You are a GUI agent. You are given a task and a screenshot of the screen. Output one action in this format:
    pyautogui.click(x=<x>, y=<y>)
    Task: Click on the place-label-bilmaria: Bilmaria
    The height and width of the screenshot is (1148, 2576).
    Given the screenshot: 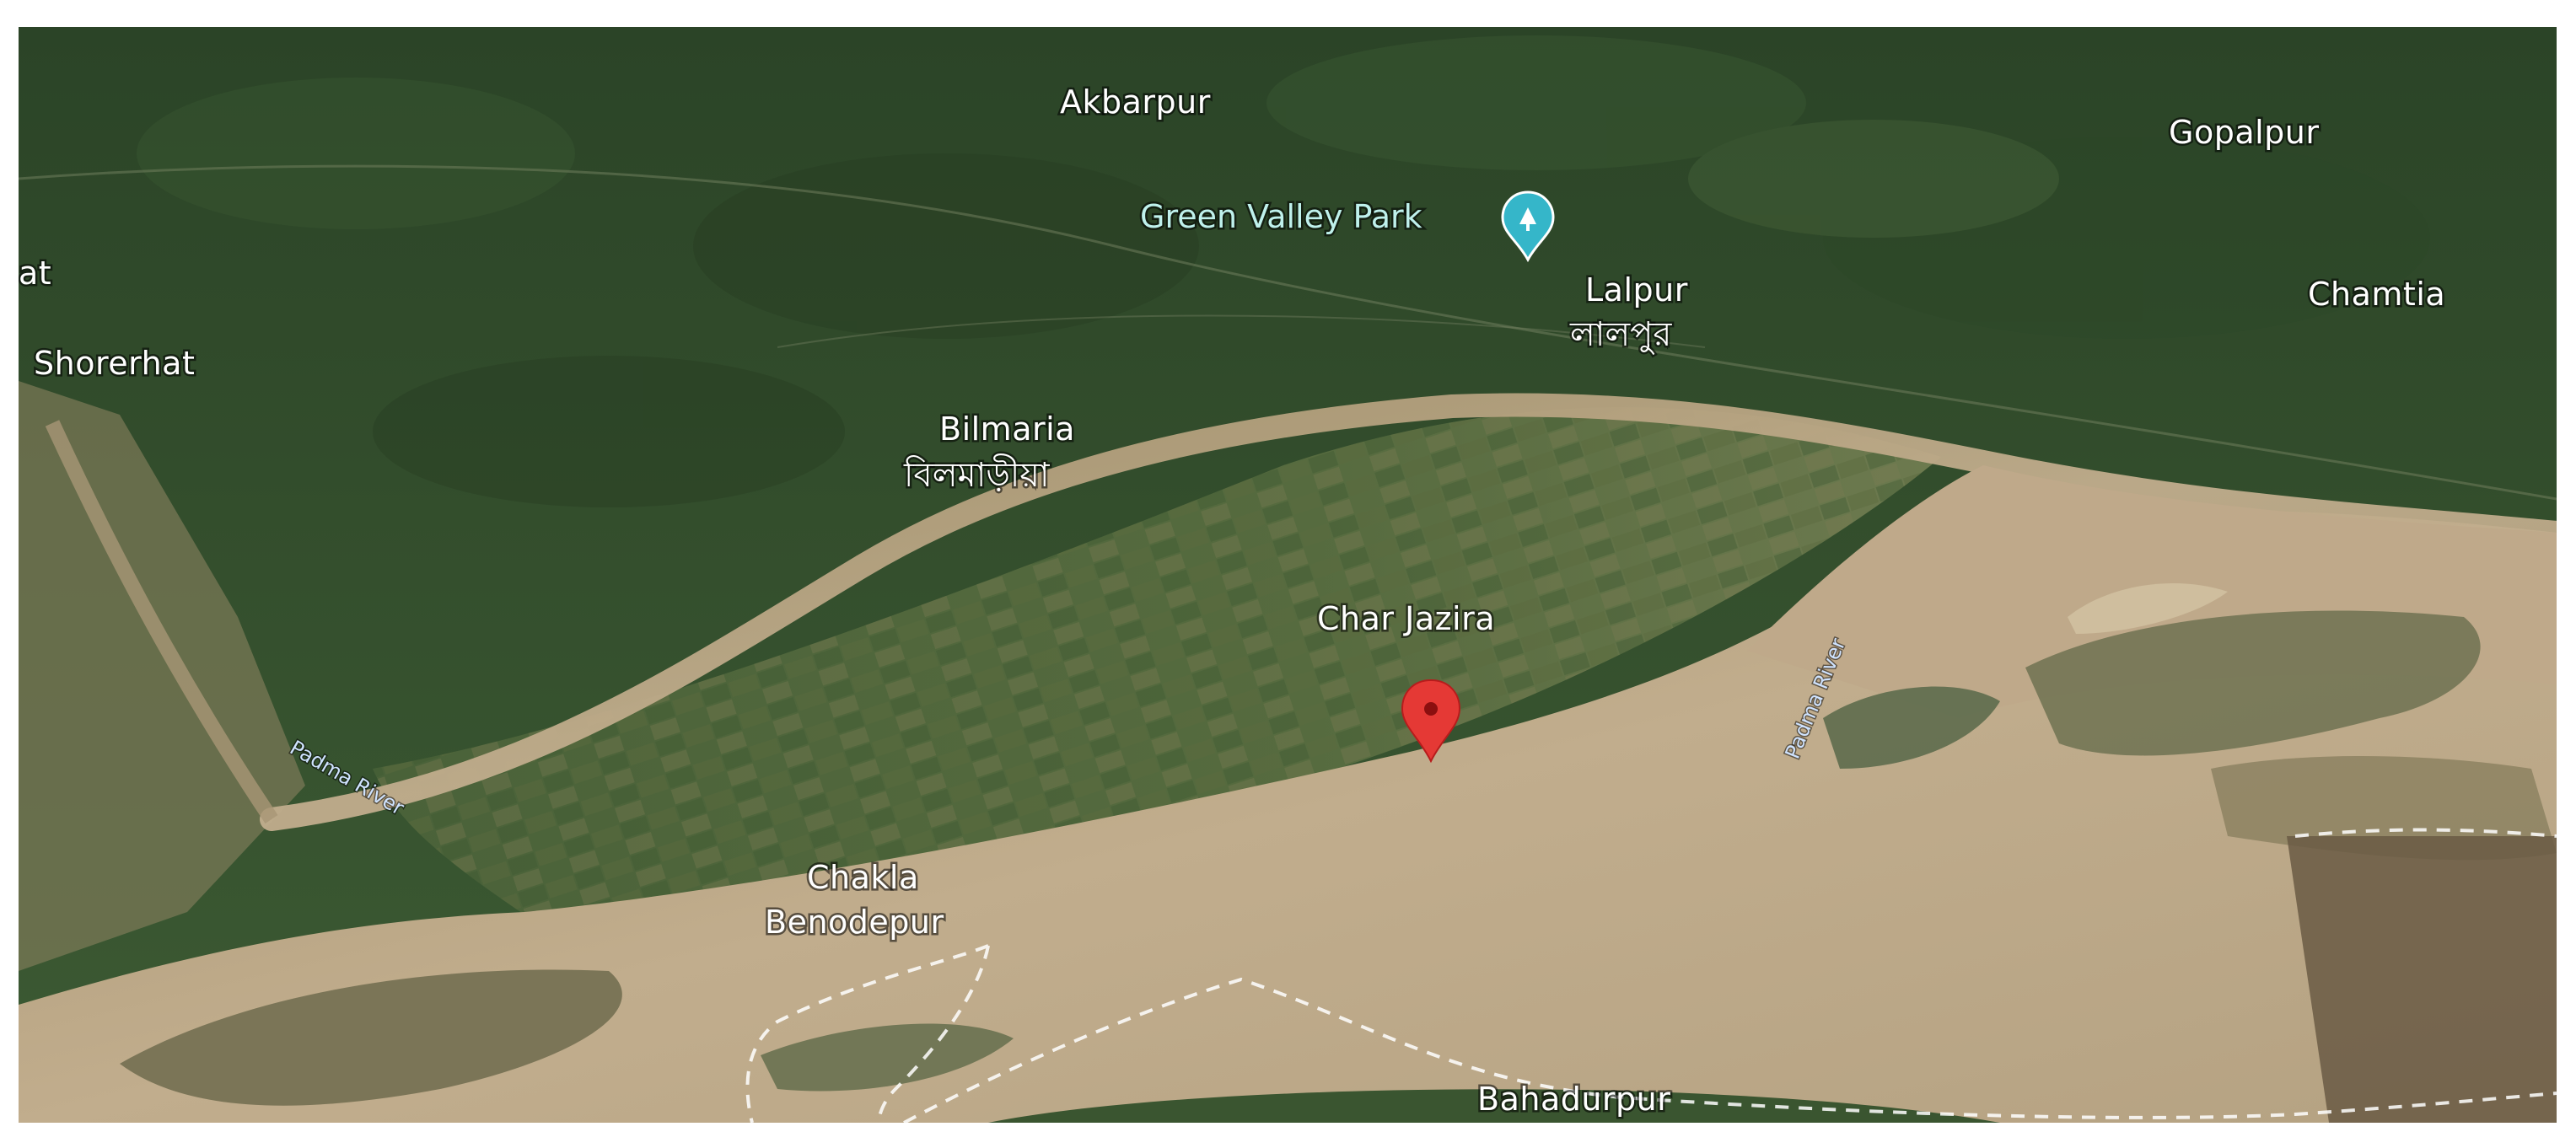 What is the action you would take?
    pyautogui.click(x=1007, y=429)
    